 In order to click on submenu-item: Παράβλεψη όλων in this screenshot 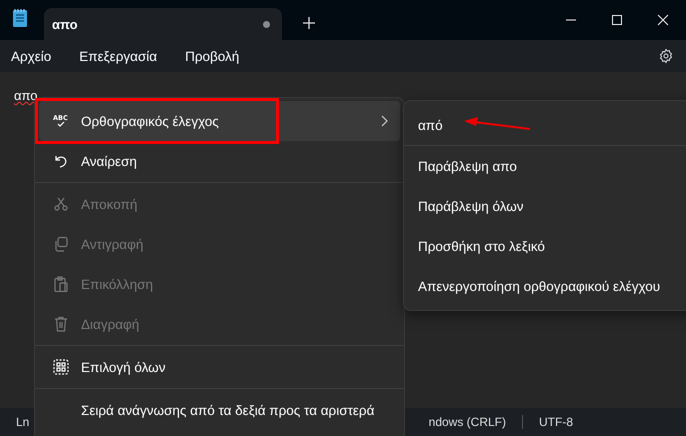, I will do `click(545, 206)`.